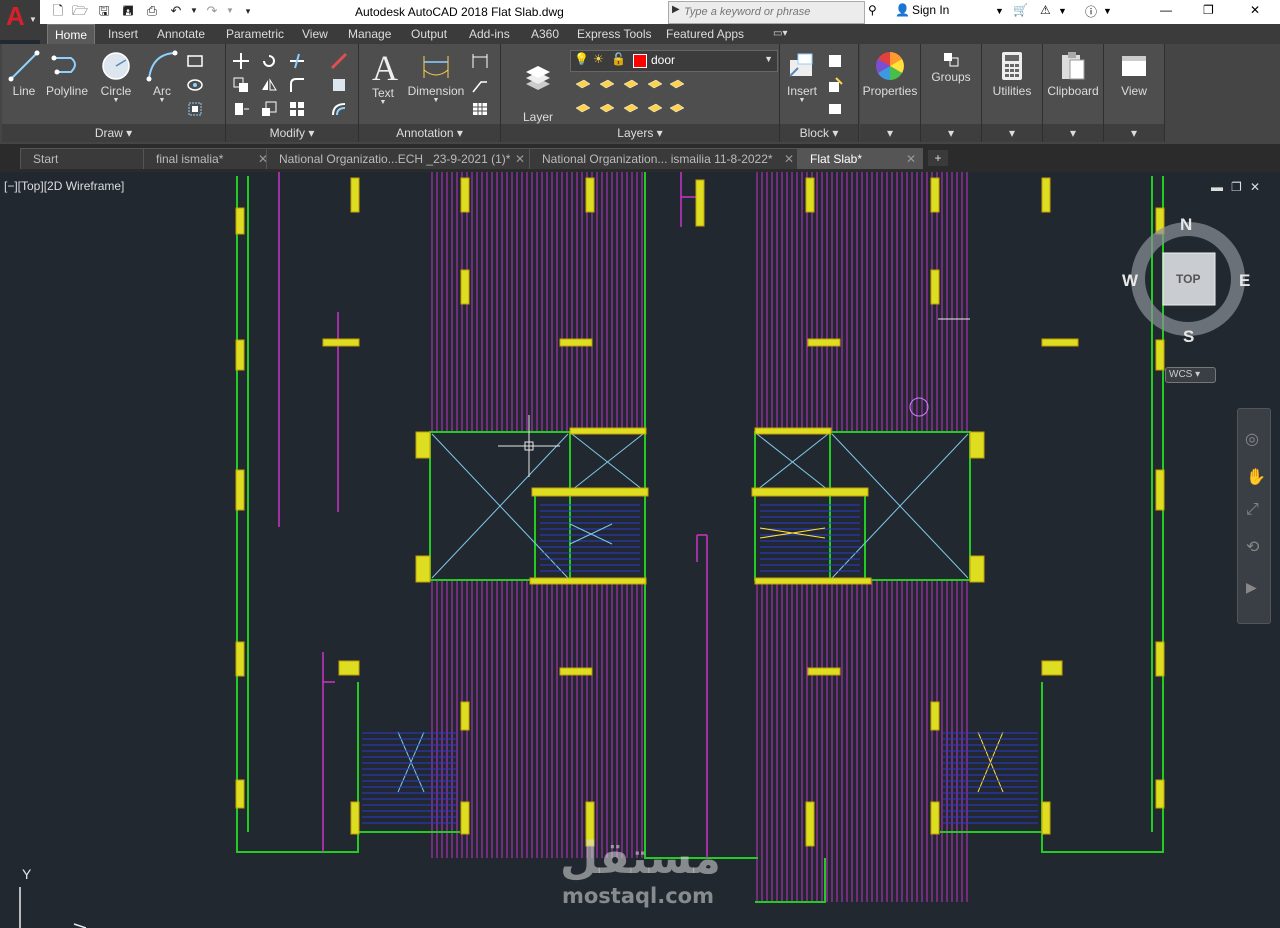  I want to click on tab-insert: Insert, so click(123, 34).